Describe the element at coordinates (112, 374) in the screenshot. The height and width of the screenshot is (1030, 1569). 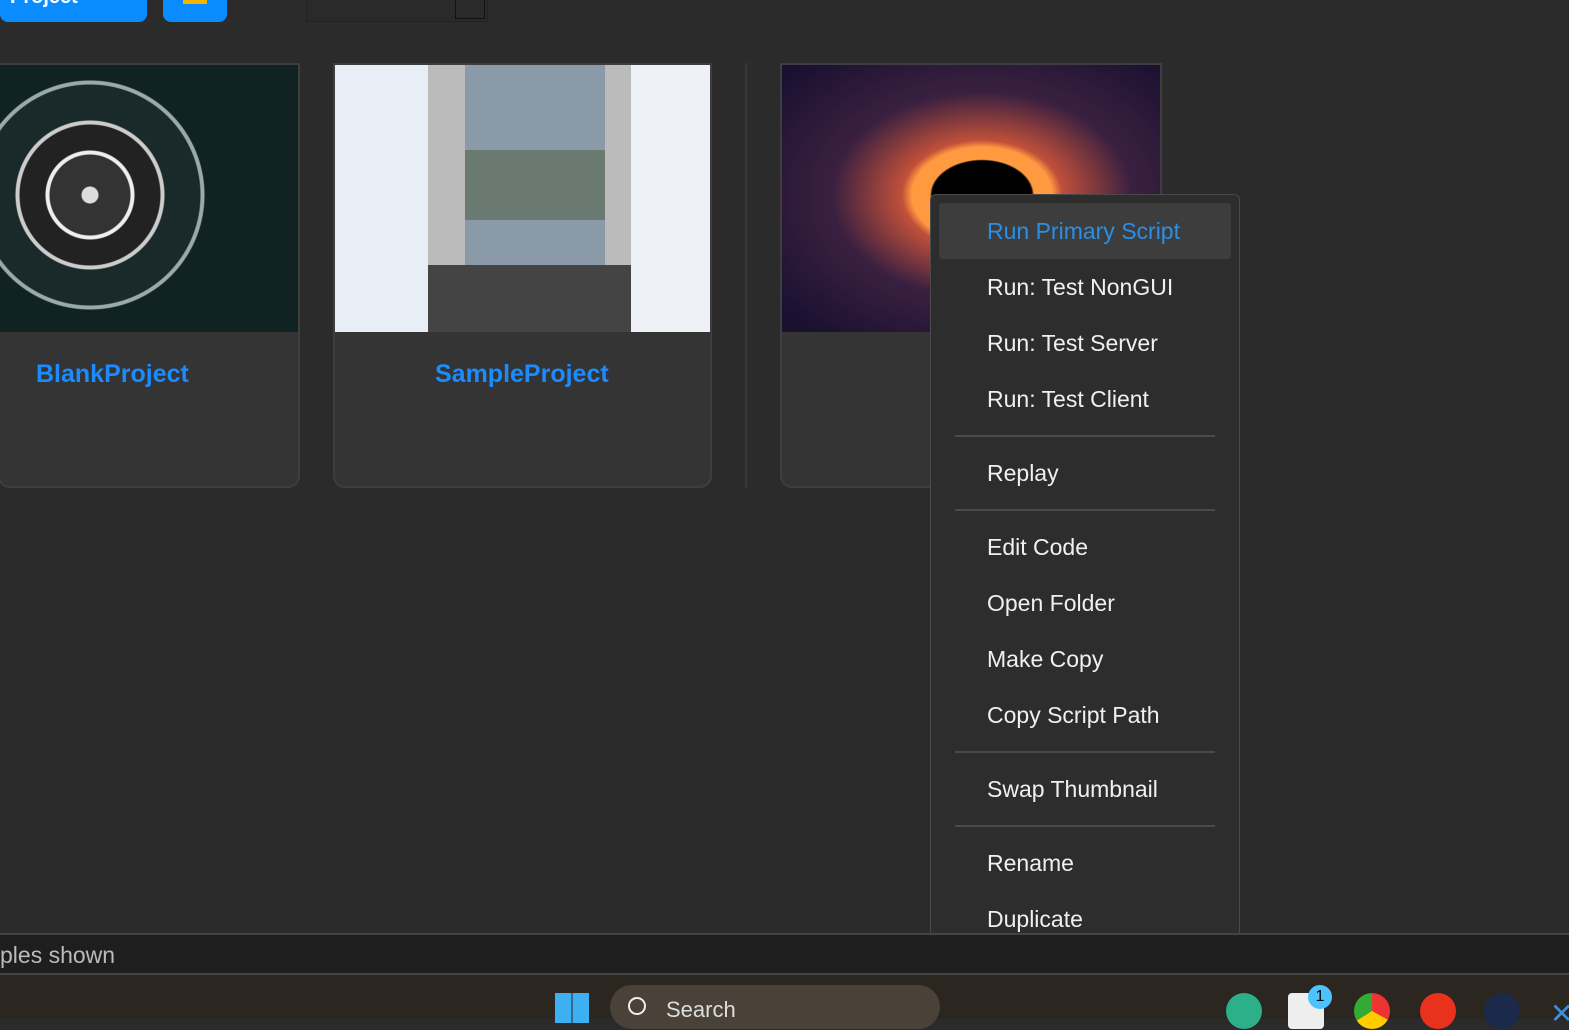
I see `project-name: BlankProject` at that location.